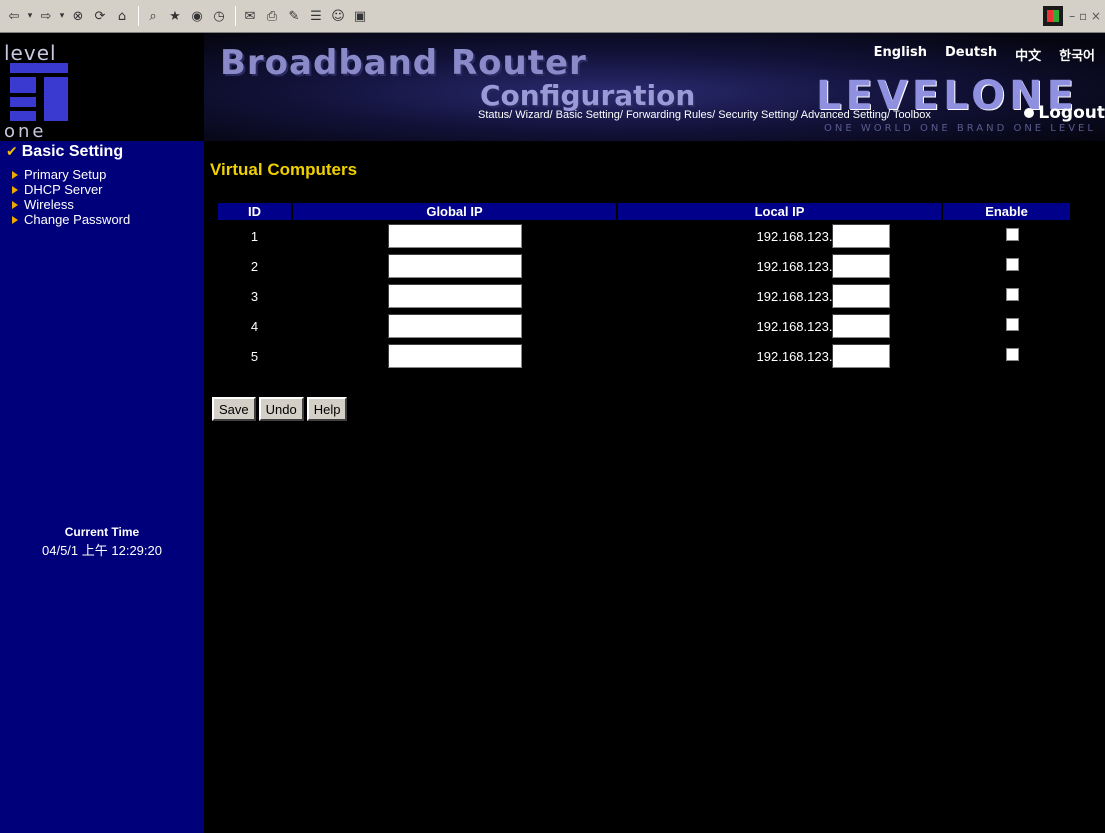 The height and width of the screenshot is (833, 1105). What do you see at coordinates (25, 131) in the screenshot?
I see `logo-bottom-text: one` at bounding box center [25, 131].